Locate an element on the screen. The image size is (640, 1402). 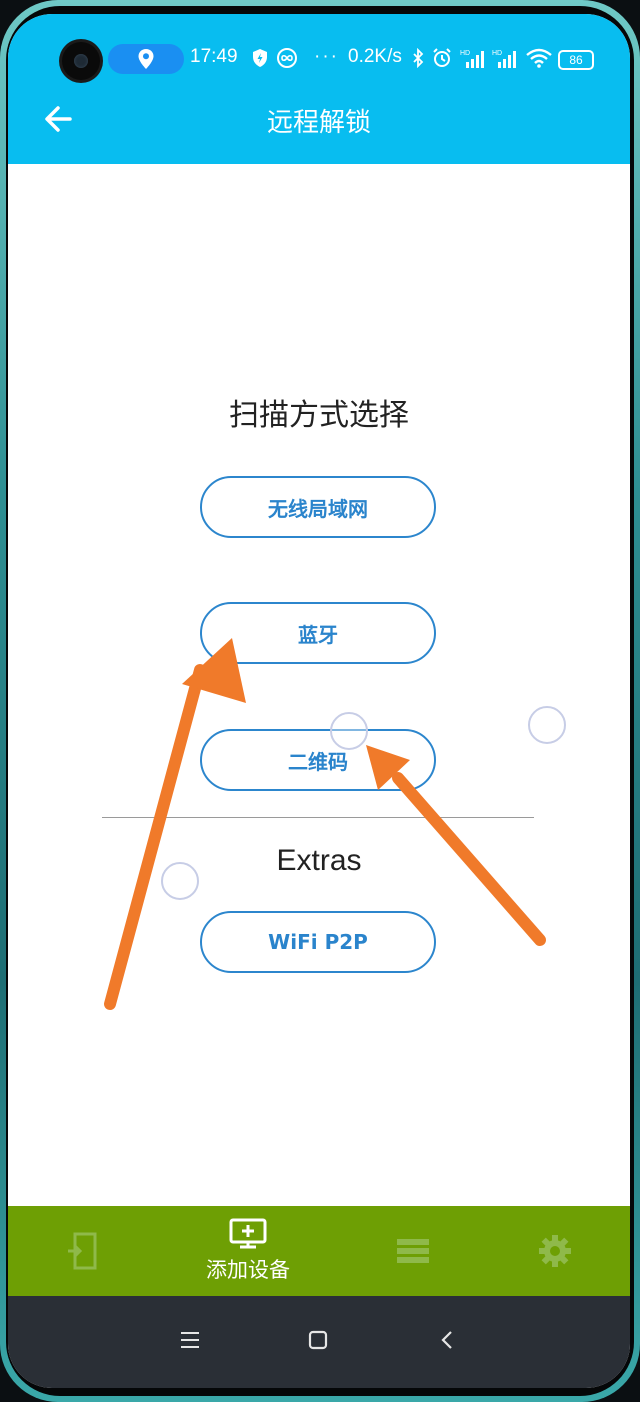
wlan-button: 无线局域网 is located at coordinates (318, 507).